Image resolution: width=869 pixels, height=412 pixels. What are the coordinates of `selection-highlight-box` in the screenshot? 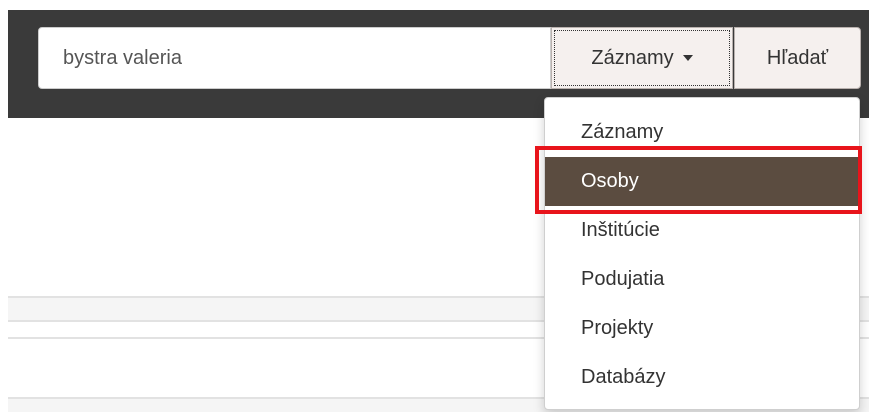 It's located at (698, 180).